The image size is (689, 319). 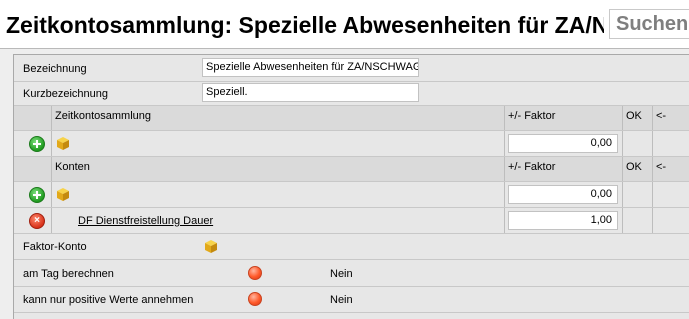 What do you see at coordinates (351, 144) in the screenshot?
I see `zeitkontosammlung-new-row: 0,00` at bounding box center [351, 144].